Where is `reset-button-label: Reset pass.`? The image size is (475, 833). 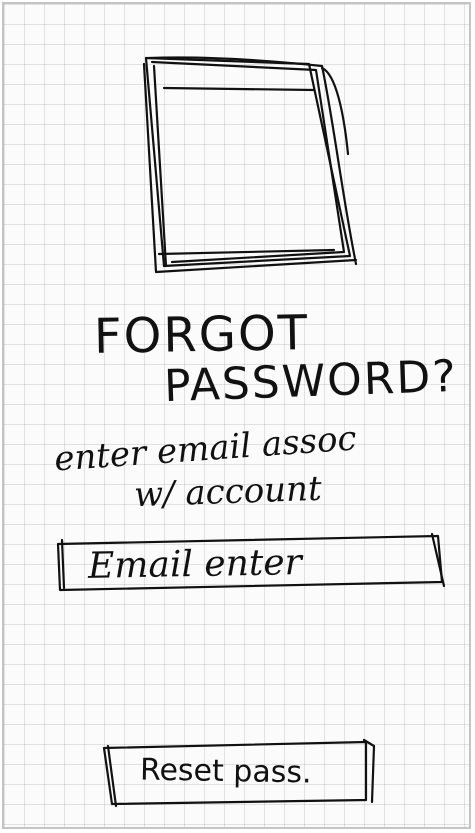 reset-button-label: Reset pass. is located at coordinates (225, 771).